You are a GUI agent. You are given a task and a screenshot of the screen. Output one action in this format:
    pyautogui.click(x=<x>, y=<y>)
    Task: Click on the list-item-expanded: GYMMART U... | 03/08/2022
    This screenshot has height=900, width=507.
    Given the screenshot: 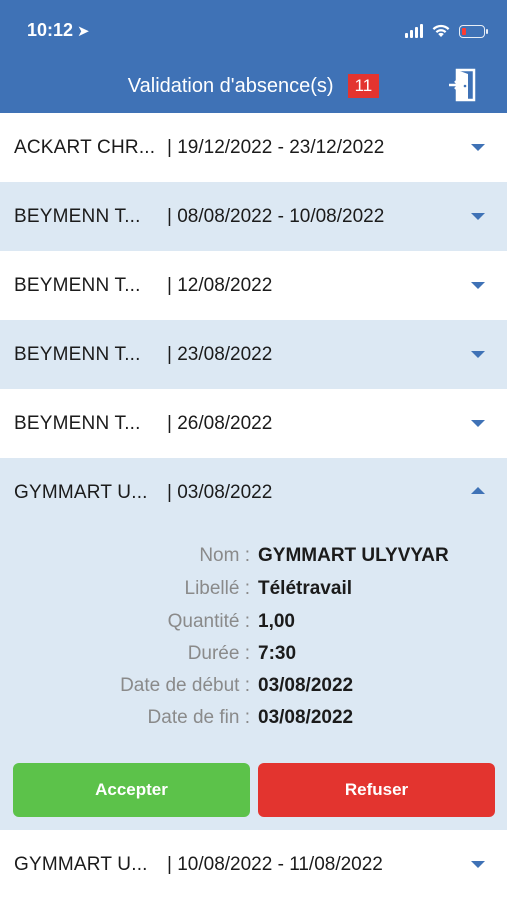 What is the action you would take?
    pyautogui.click(x=253, y=492)
    